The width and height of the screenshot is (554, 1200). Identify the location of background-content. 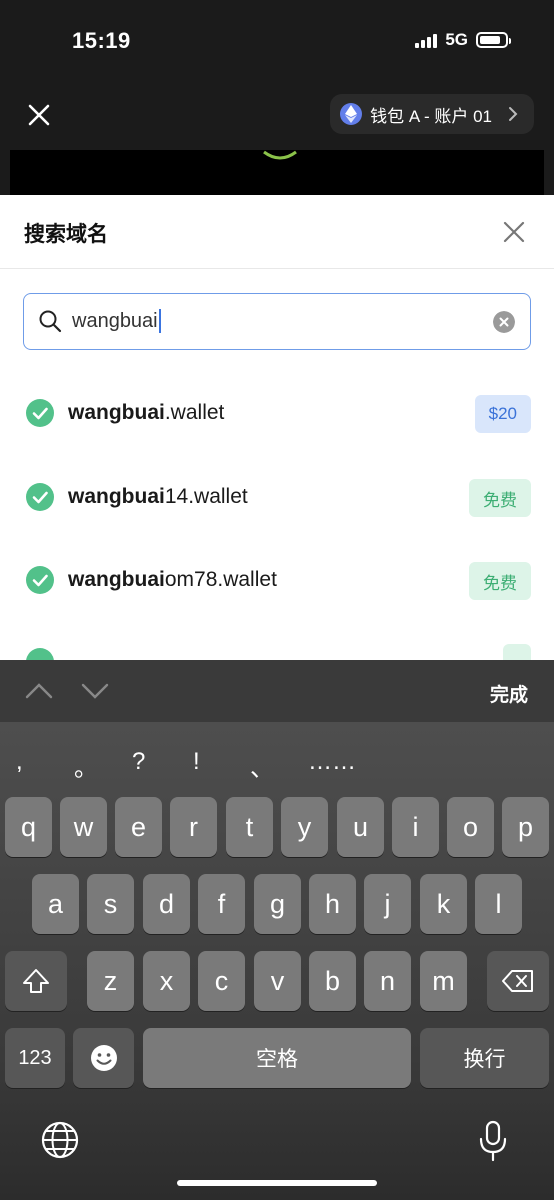
(277, 172).